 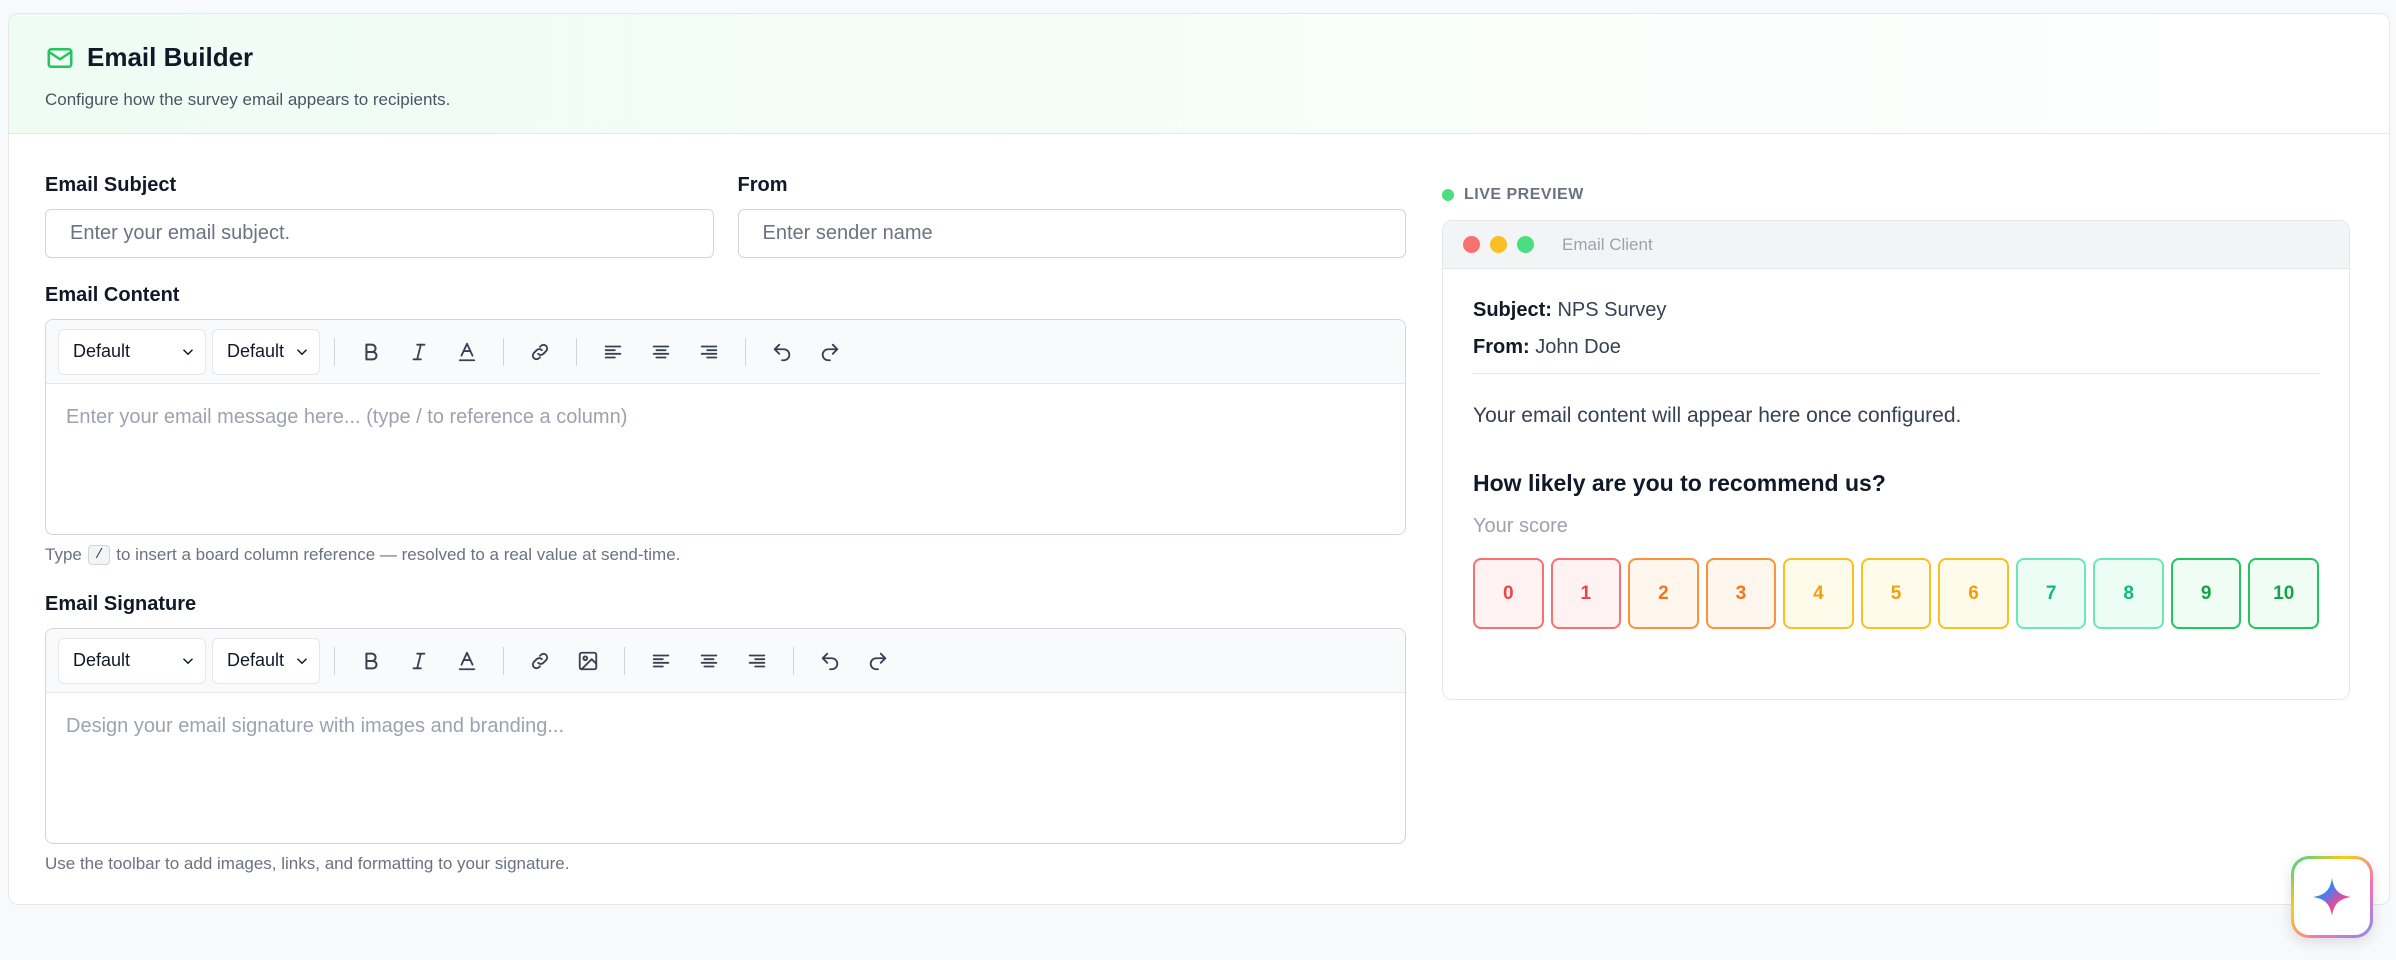 What do you see at coordinates (2206, 593) in the screenshot?
I see `nps-score-9: 9` at bounding box center [2206, 593].